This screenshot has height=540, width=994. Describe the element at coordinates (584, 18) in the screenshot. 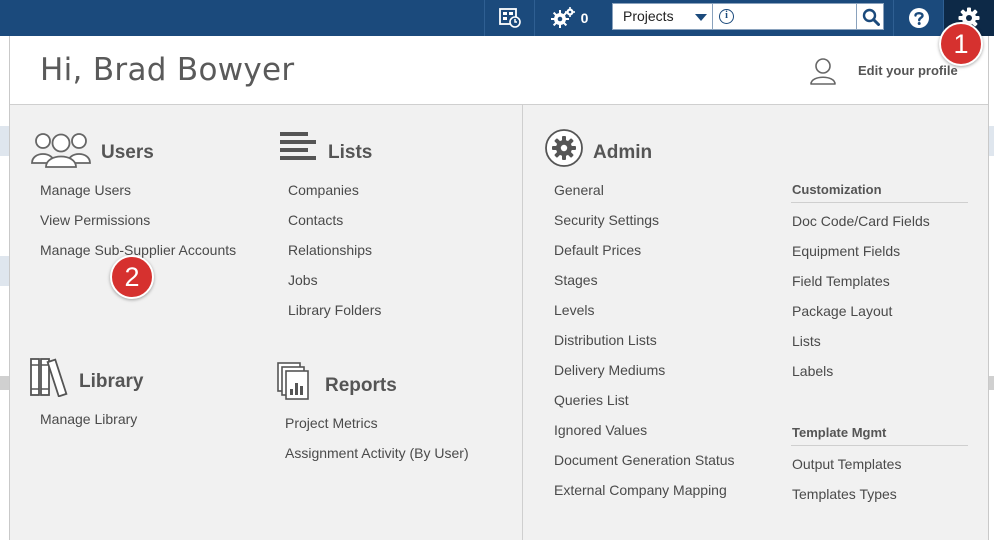

I see `jobs-count: 0` at that location.